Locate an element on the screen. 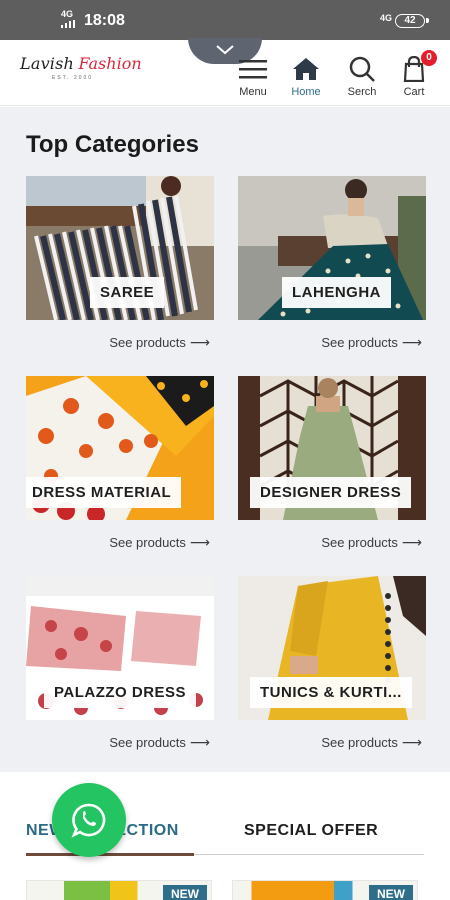 The image size is (450, 900). nav-cart: Cart 0 is located at coordinates (414, 74).